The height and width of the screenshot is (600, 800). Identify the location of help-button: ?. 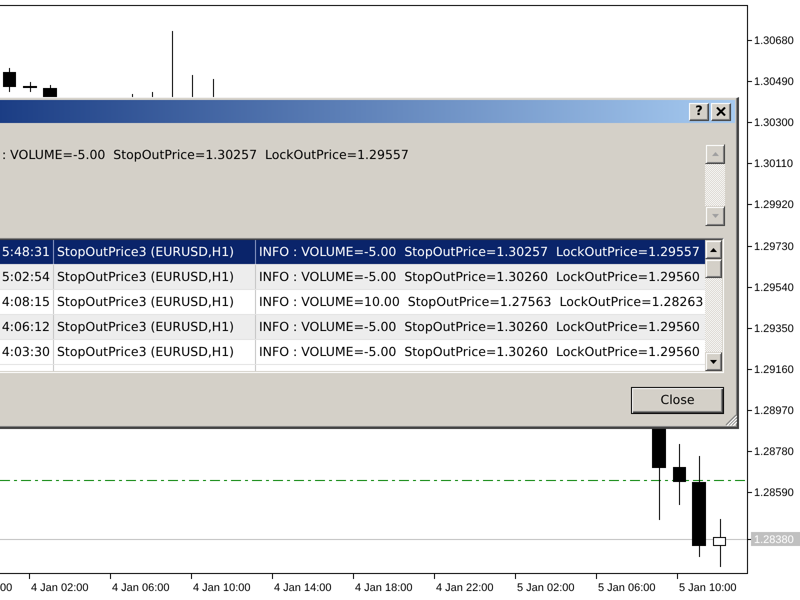
(699, 111).